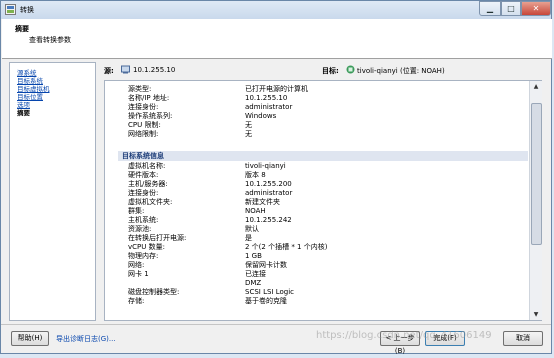 Image resolution: width=554 pixels, height=358 pixels. What do you see at coordinates (204, 202) in the screenshot?
I see `summary-row: 虚拟机文件夹: 新建文件夹` at bounding box center [204, 202].